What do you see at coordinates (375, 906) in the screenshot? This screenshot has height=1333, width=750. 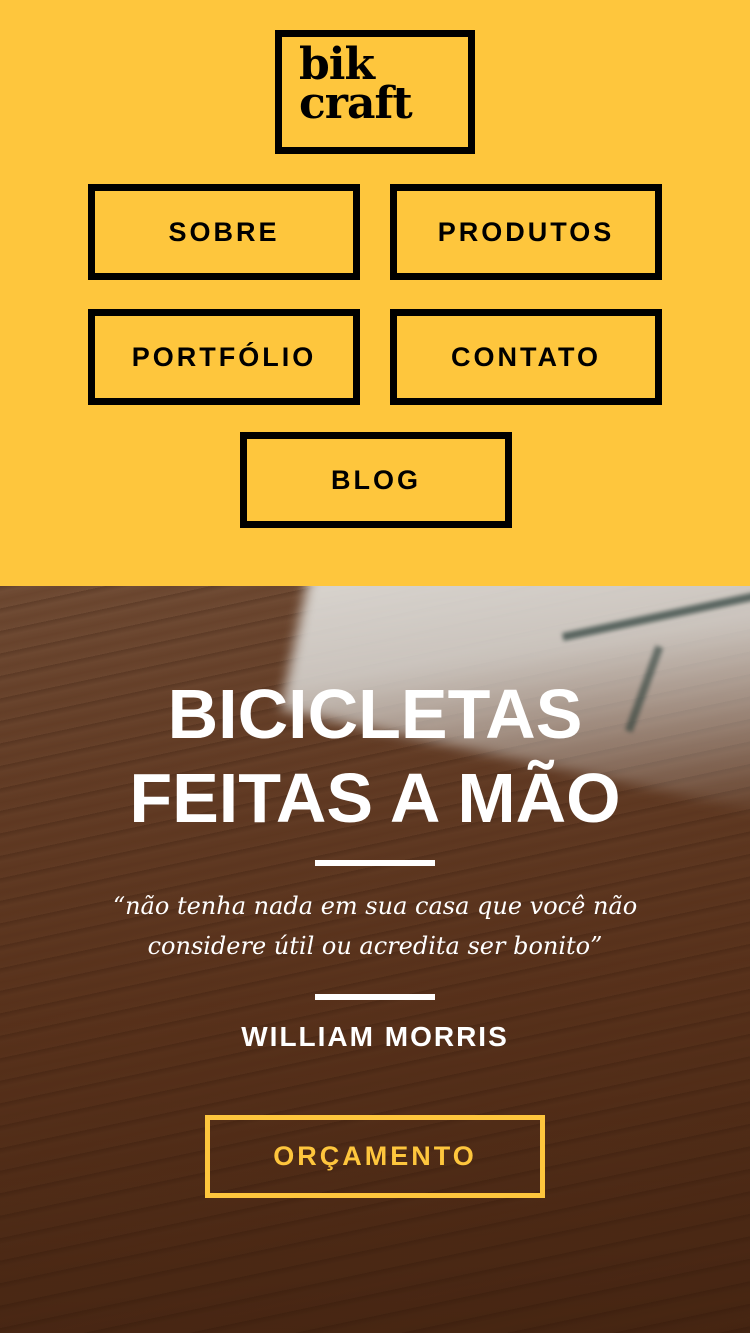 I see `hero-quote-line1: “não tenha nada em sua casa que você não` at bounding box center [375, 906].